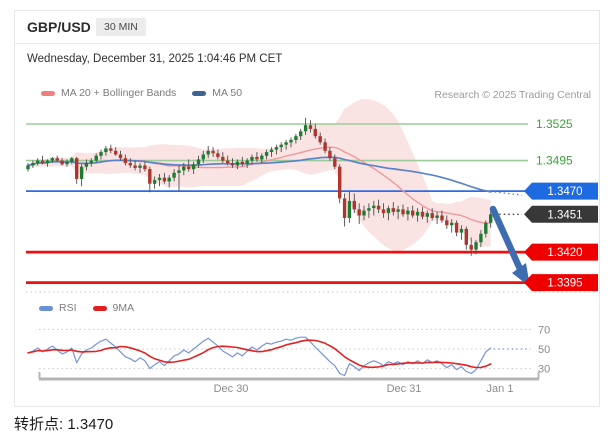 The height and width of the screenshot is (444, 615). I want to click on level-label-1.3495: 1.3495, so click(554, 161).